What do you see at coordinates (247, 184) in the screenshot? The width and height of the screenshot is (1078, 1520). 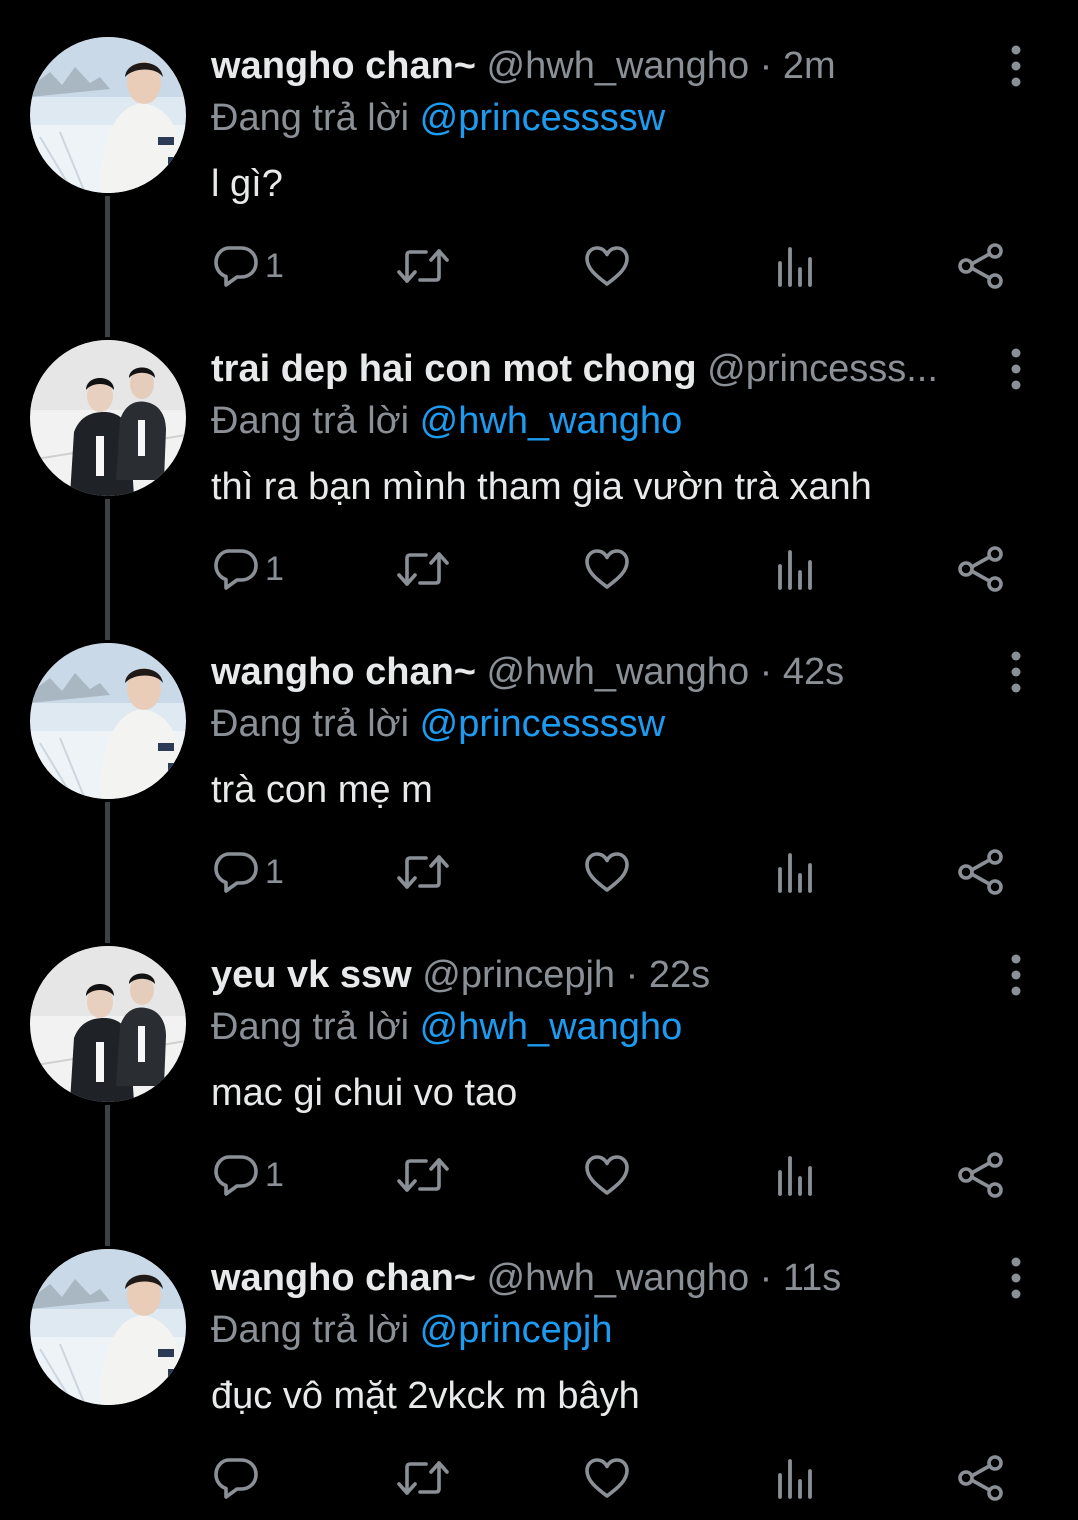 I see `tweet-text: l gì?` at bounding box center [247, 184].